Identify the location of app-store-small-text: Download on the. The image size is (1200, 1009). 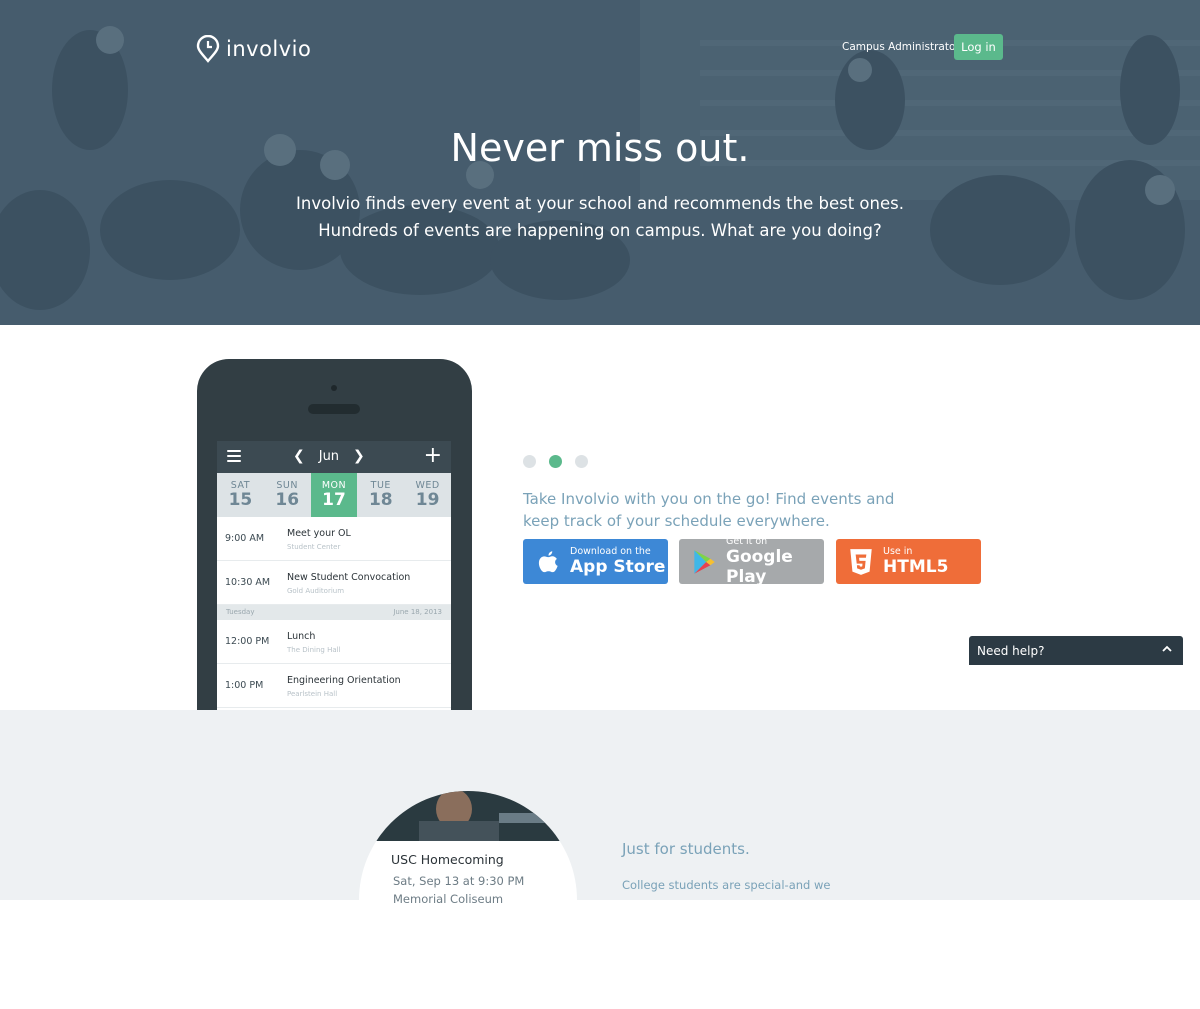
(610, 551).